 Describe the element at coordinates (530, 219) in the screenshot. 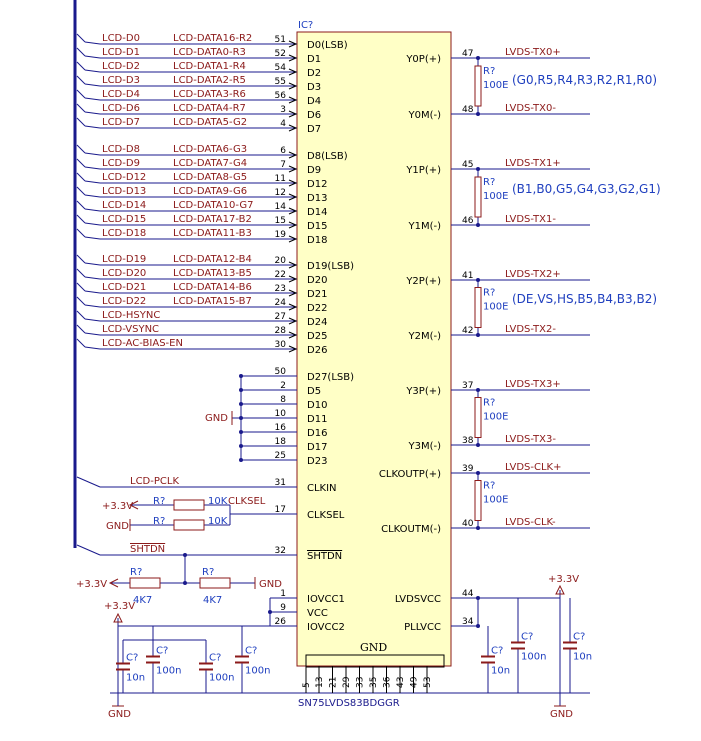

I see `net-label: LVDS-TX1-` at that location.